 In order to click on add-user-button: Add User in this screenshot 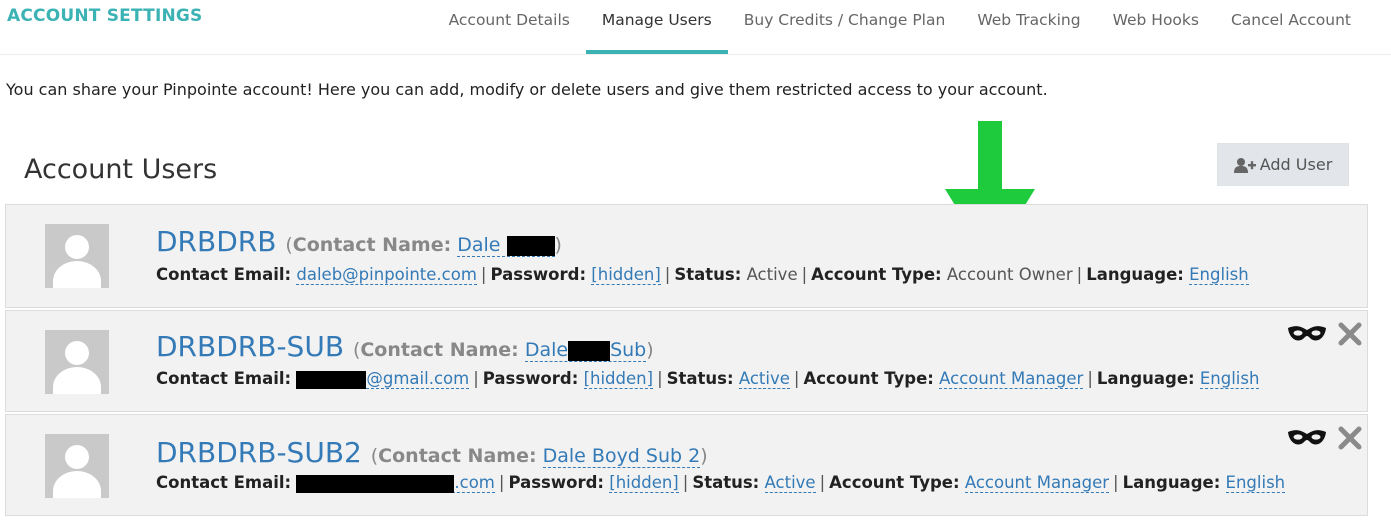, I will do `click(1283, 164)`.